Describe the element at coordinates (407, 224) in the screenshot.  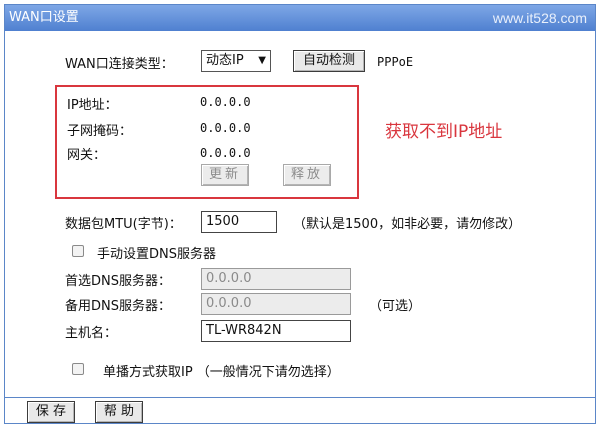
I see `mtu-hint: （默认是1500，如非必要，请勿修改）` at that location.